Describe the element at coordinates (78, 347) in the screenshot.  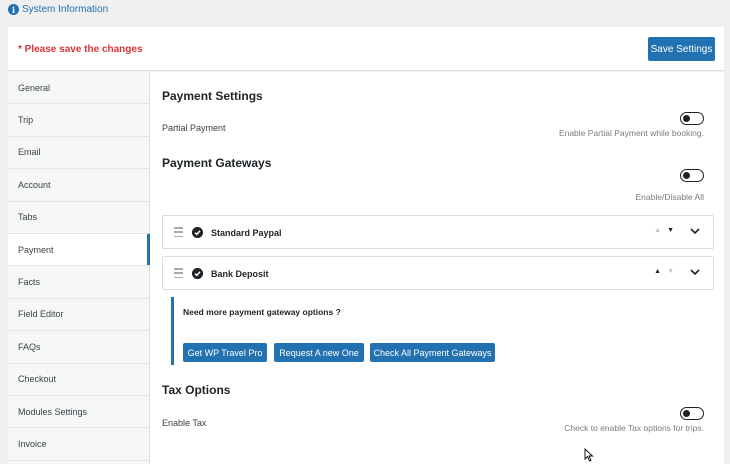
I see `sidebar-item-faqs: FAQs` at that location.